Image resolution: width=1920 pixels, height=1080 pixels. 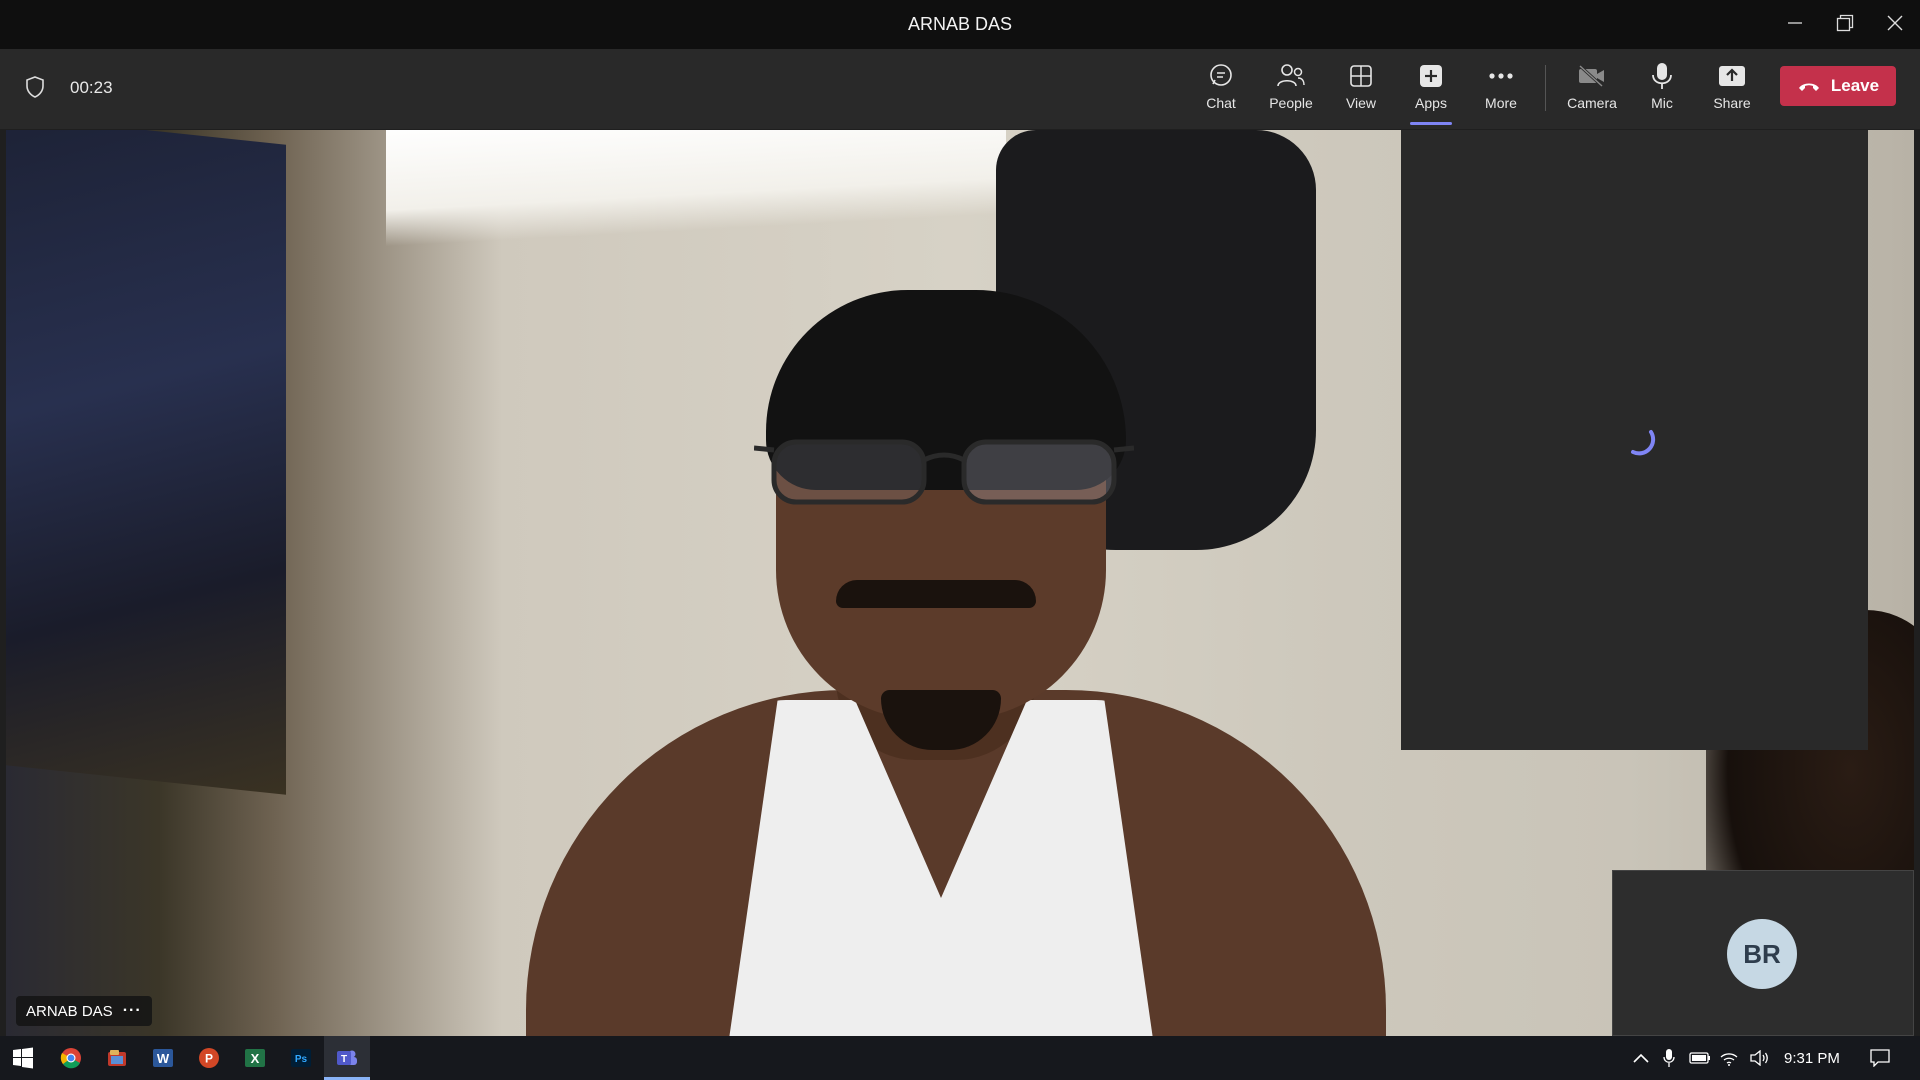 I want to click on taskbar-powerpoint: P, so click(x=209, y=1058).